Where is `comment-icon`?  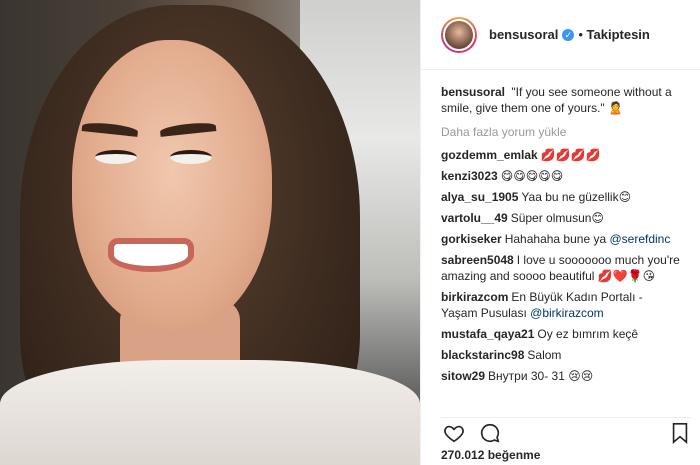 comment-icon is located at coordinates (490, 433).